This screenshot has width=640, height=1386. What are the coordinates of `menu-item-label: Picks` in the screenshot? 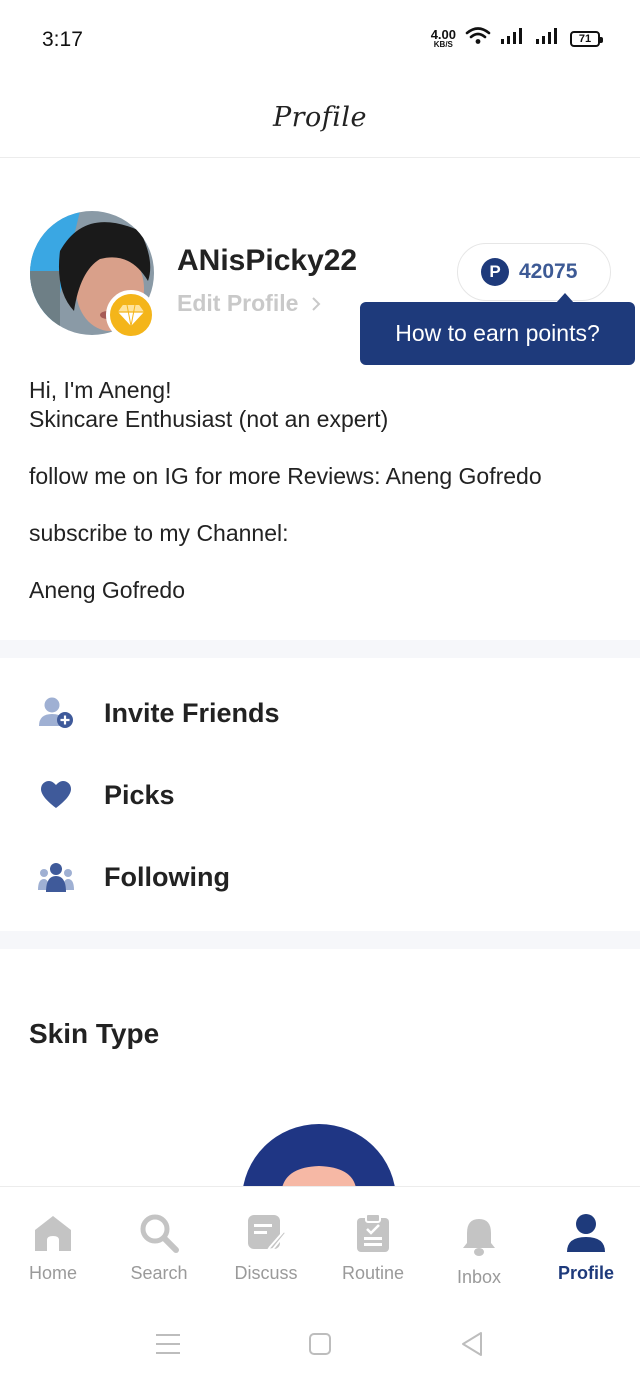 It's located at (139, 794).